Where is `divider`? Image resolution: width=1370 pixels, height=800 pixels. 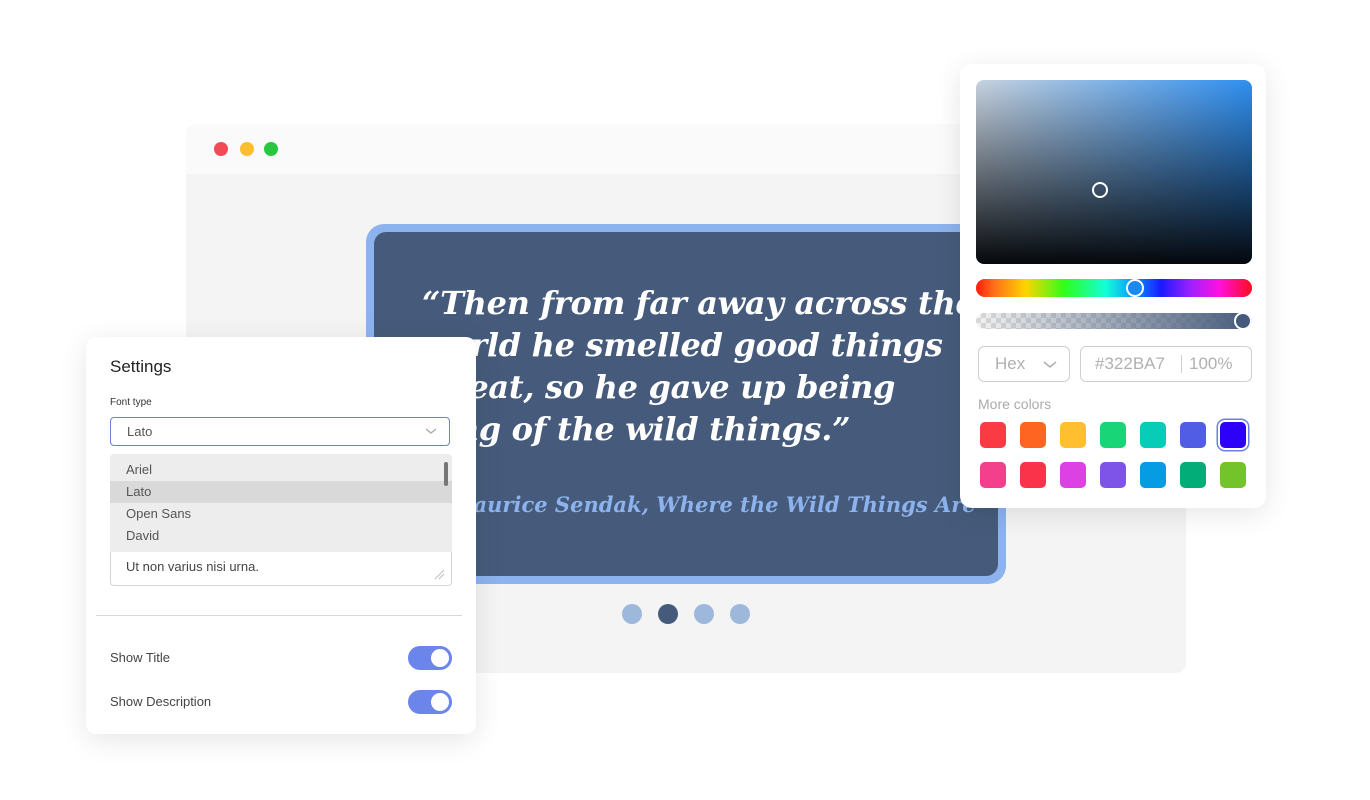
divider is located at coordinates (279, 615).